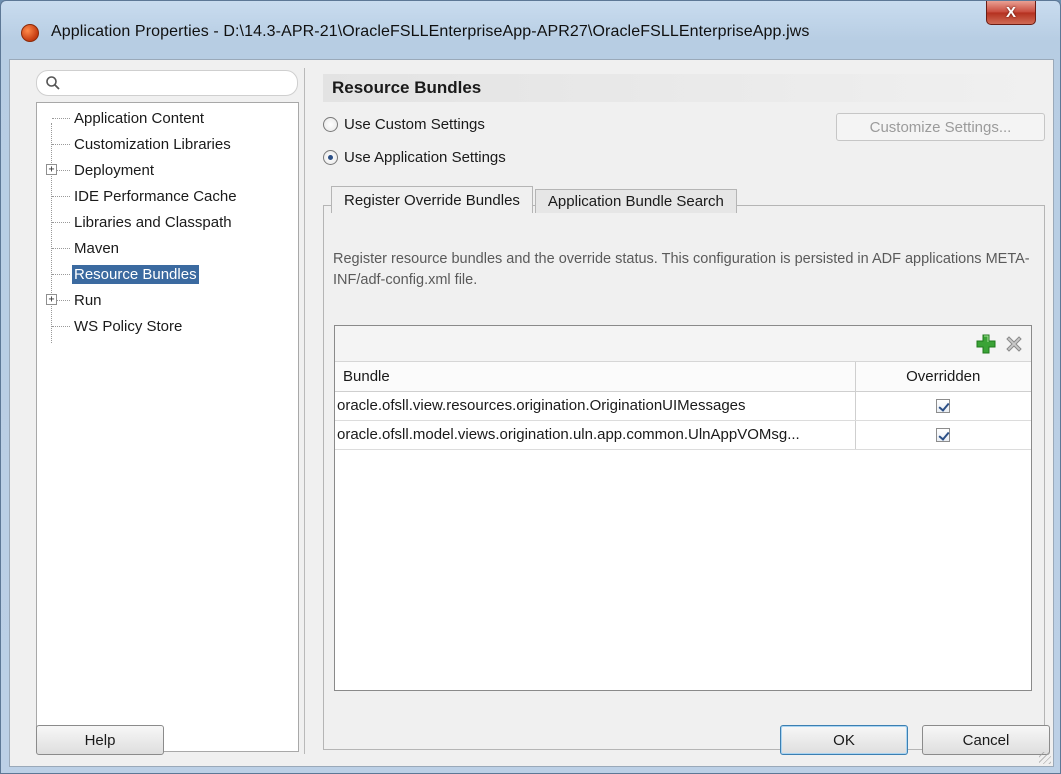 Image resolution: width=1061 pixels, height=774 pixels. I want to click on tab-0: Register Override Bundles, so click(432, 199).